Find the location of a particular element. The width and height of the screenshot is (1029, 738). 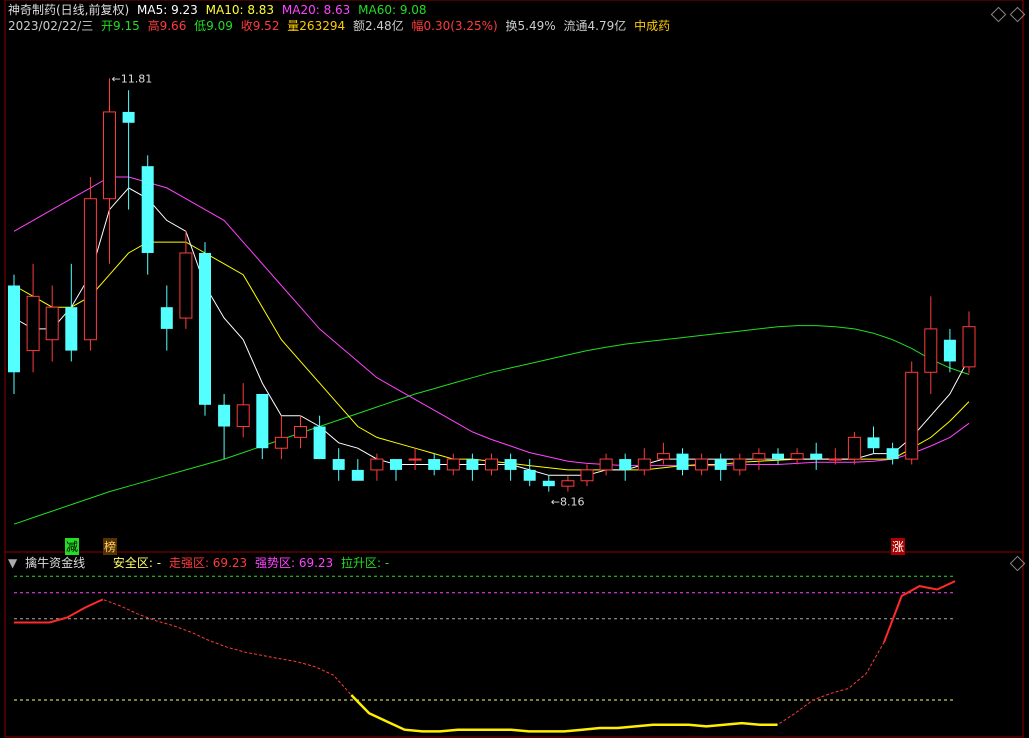

capital-line-yellow is located at coordinates (564, 713).